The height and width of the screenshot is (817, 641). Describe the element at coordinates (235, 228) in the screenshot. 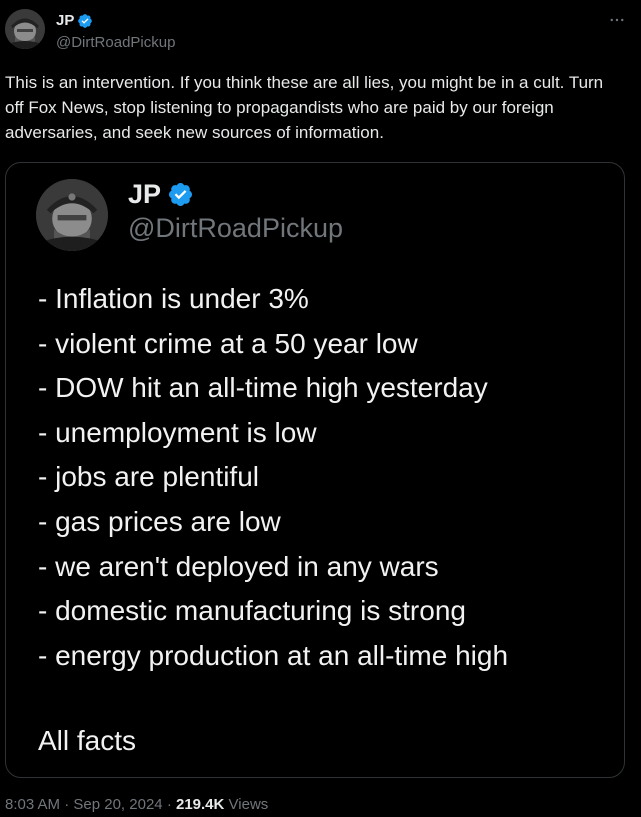

I see `image-author-handle: @DirtRoadPickup` at that location.